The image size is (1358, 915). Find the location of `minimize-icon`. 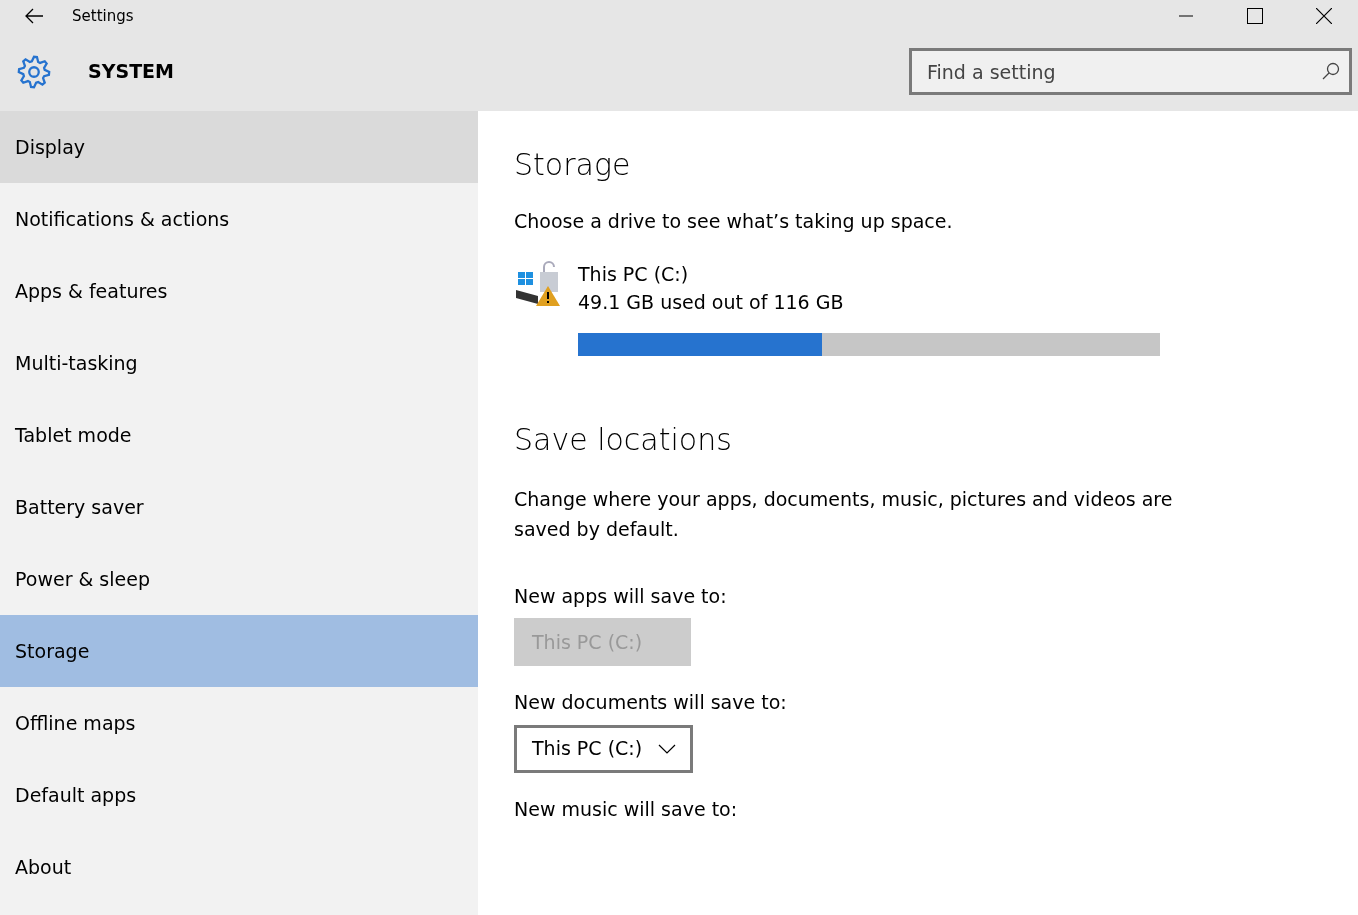

minimize-icon is located at coordinates (1185, 16).